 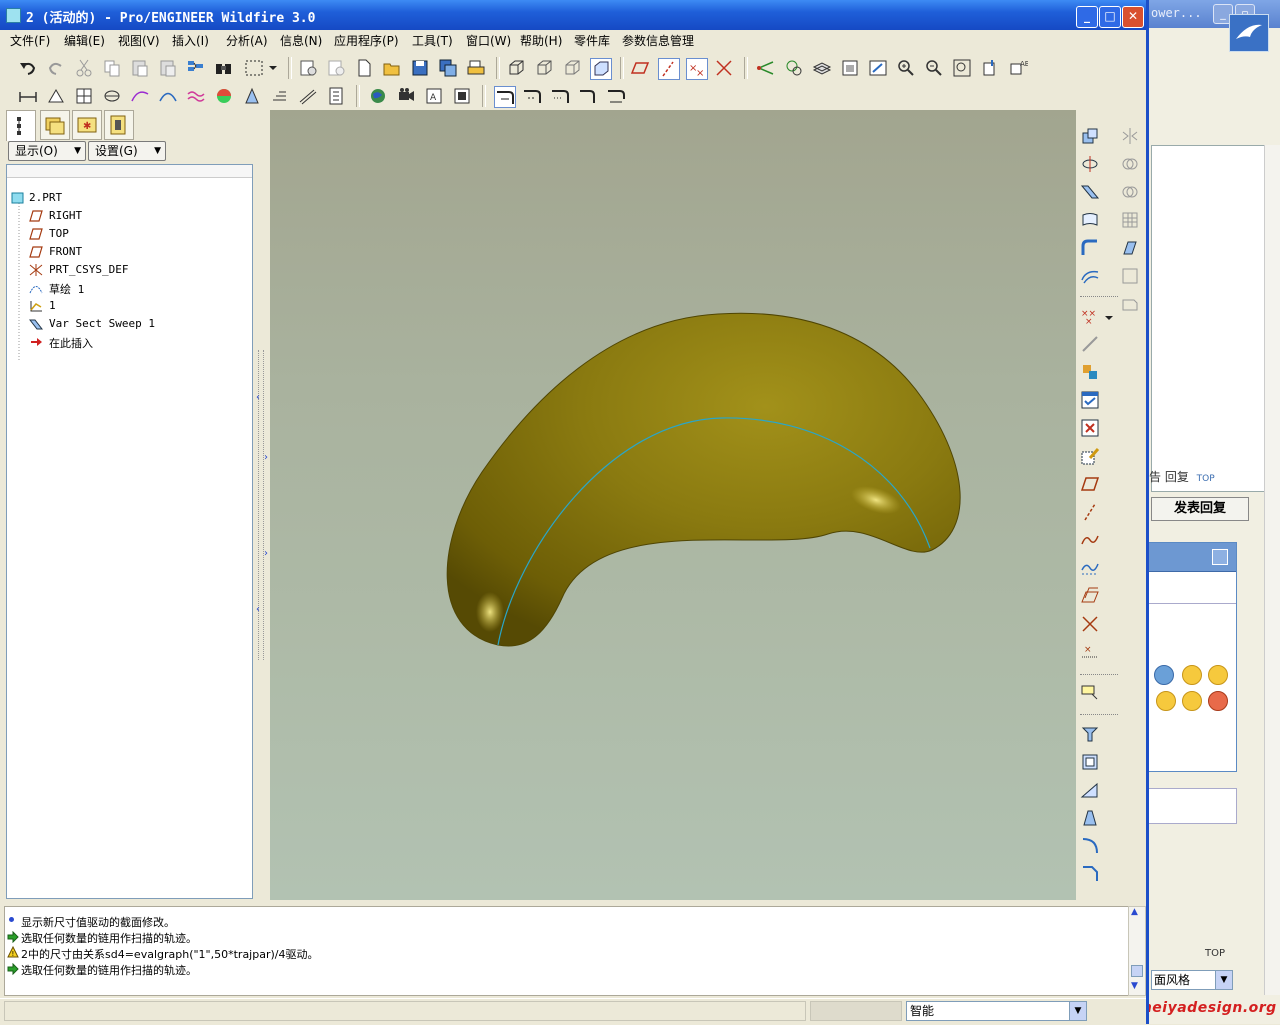 I want to click on offset-icon, so click(x=1130, y=276).